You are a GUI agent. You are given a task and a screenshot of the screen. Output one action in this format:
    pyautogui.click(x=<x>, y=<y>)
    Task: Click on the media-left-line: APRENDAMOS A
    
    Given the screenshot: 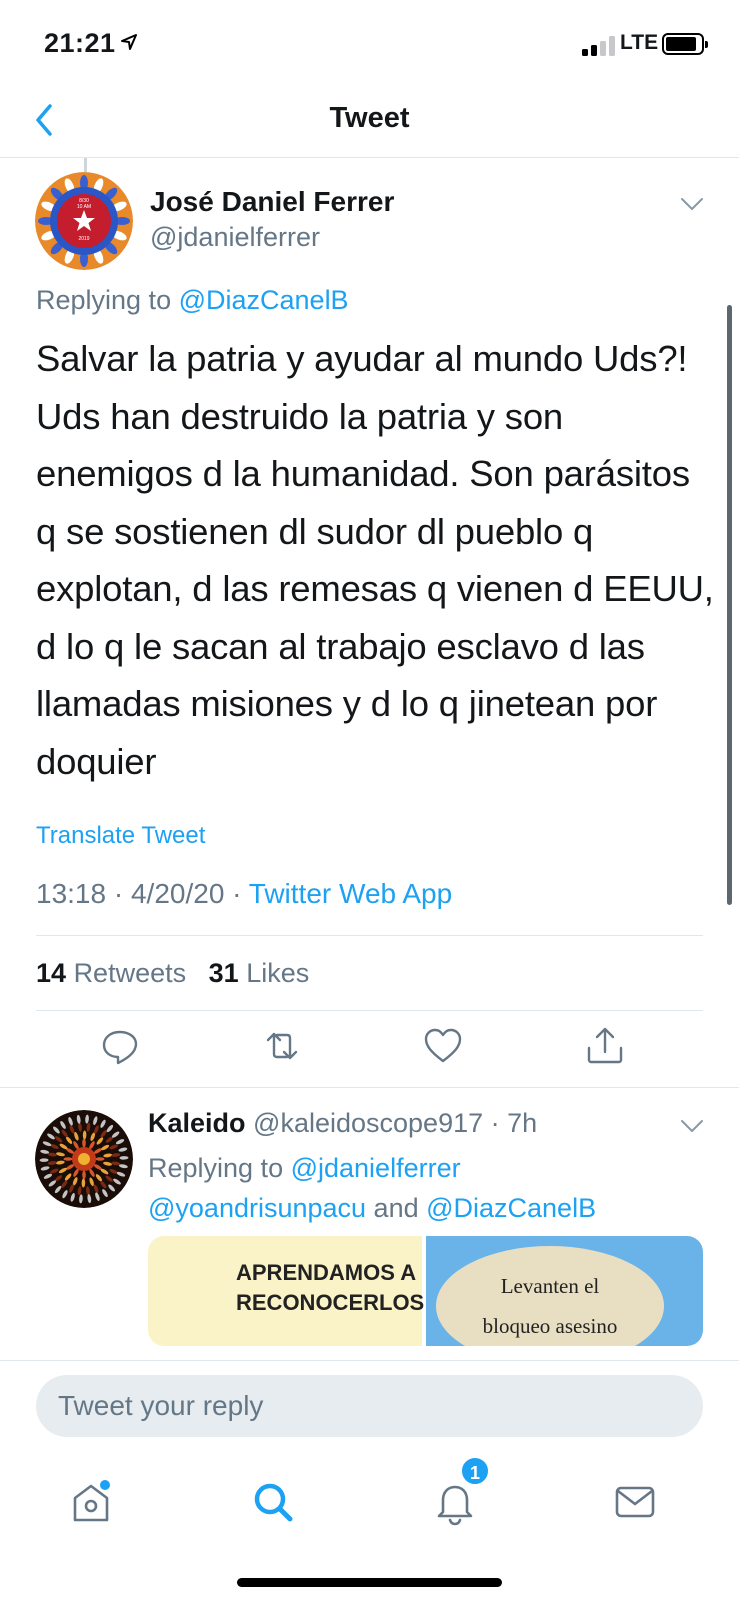 What is the action you would take?
    pyautogui.click(x=326, y=1272)
    